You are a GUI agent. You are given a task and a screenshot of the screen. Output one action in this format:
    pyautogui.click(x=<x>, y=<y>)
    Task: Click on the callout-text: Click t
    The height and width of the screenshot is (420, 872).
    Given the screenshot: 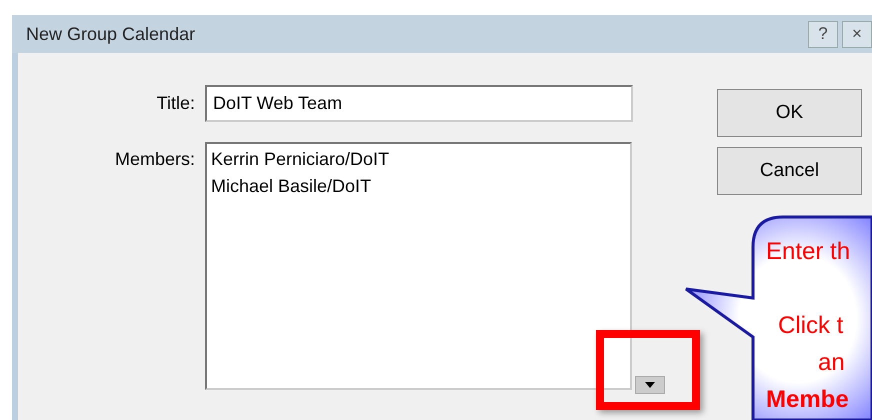 What is the action you would take?
    pyautogui.click(x=811, y=326)
    